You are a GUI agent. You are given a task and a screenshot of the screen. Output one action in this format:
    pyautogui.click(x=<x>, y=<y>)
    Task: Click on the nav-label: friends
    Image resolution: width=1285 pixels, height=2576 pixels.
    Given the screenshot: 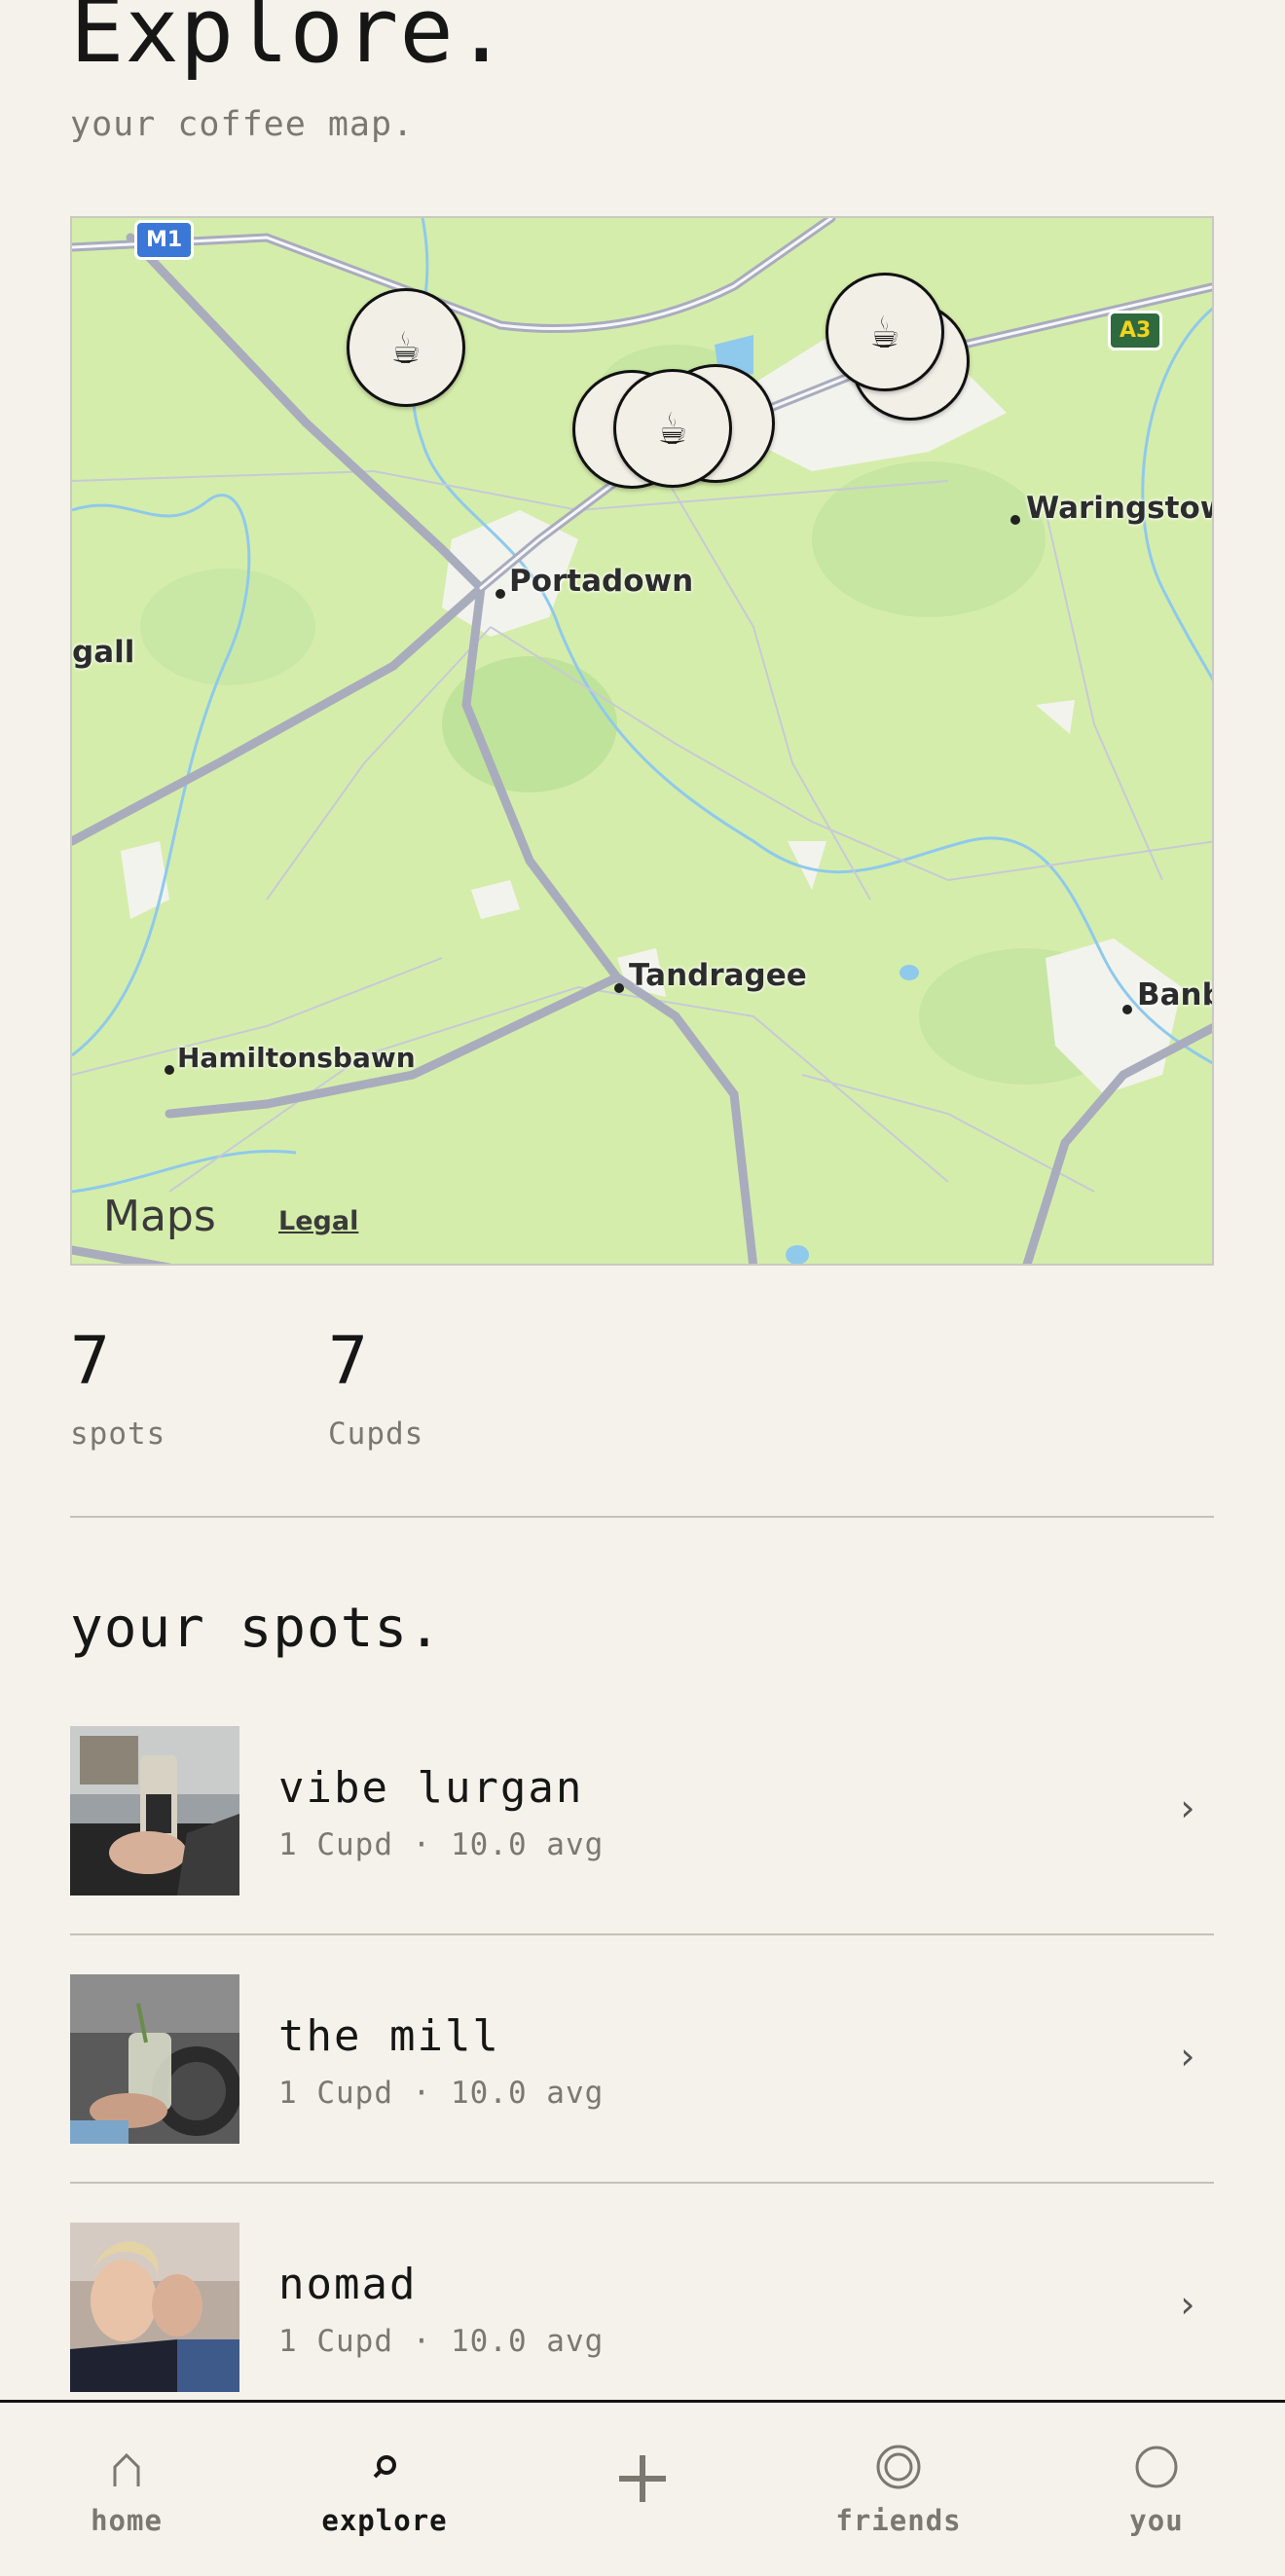 What is the action you would take?
    pyautogui.click(x=898, y=2520)
    